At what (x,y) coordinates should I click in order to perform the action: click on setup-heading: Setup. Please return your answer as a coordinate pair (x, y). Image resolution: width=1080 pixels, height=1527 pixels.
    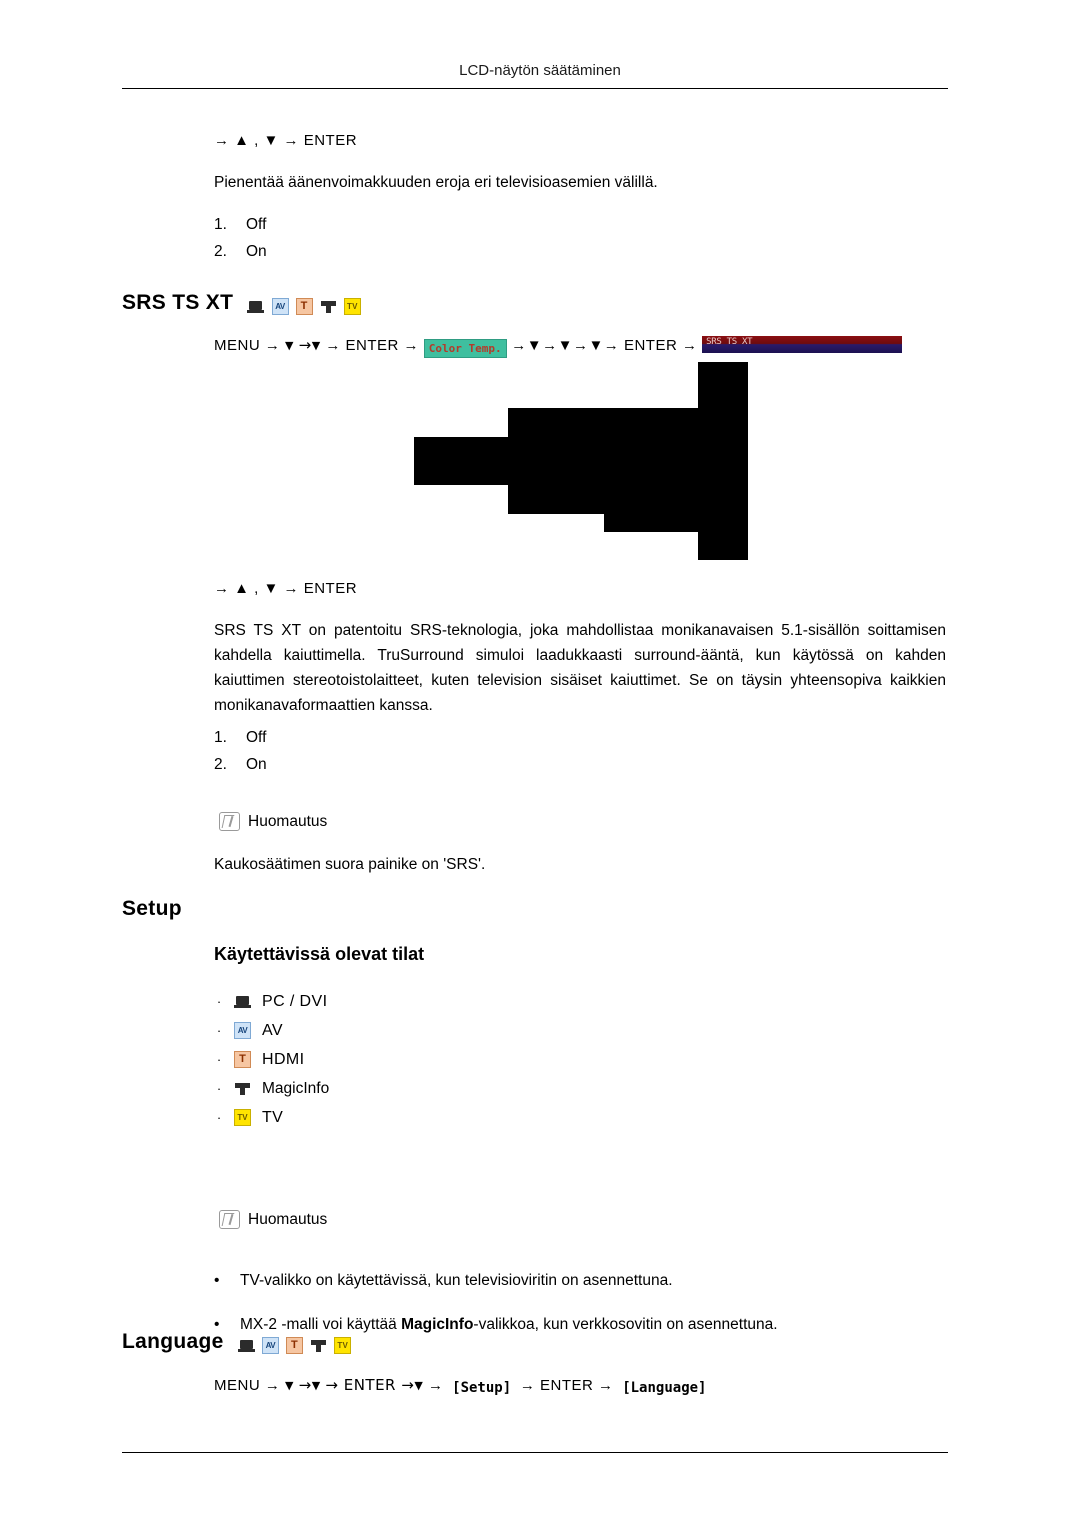
    Looking at the image, I should click on (152, 908).